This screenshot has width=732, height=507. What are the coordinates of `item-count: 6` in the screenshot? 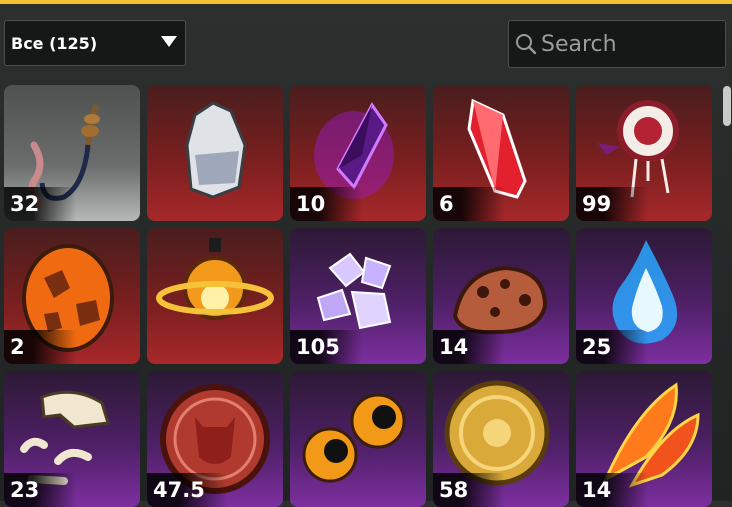 It's located at (469, 204).